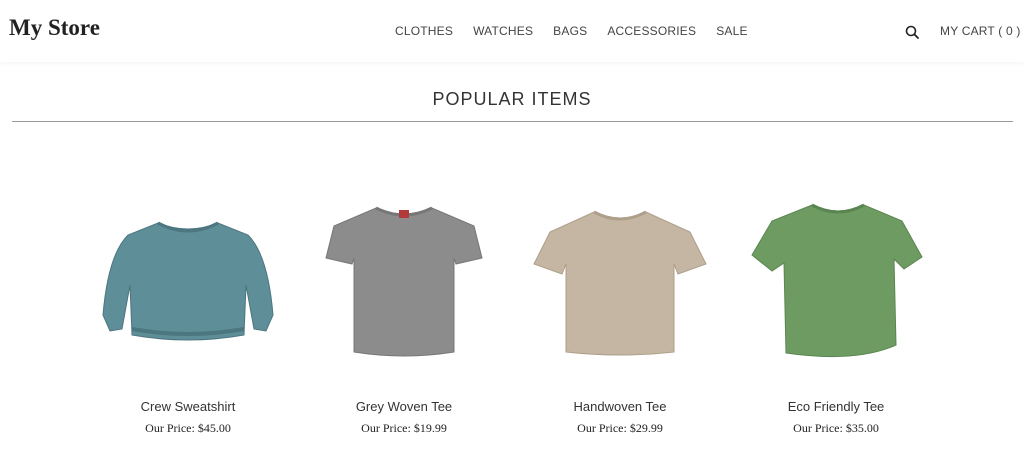 Image resolution: width=1024 pixels, height=459 pixels. I want to click on product-name: Grey Woven Tee, so click(404, 406).